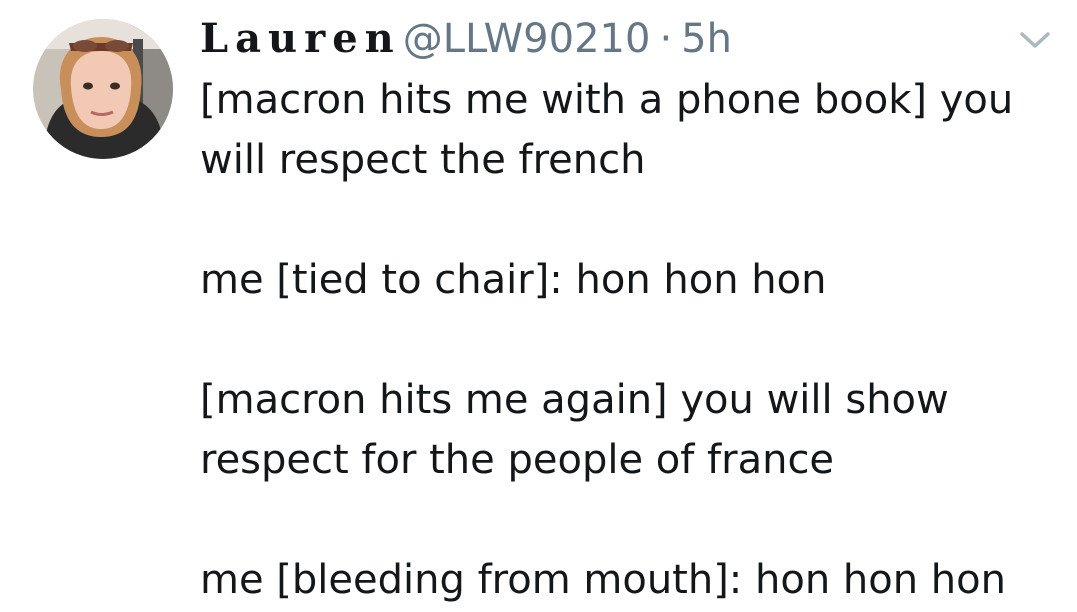 The height and width of the screenshot is (612, 1077). Describe the element at coordinates (300, 39) in the screenshot. I see `display-name: Lauren` at that location.